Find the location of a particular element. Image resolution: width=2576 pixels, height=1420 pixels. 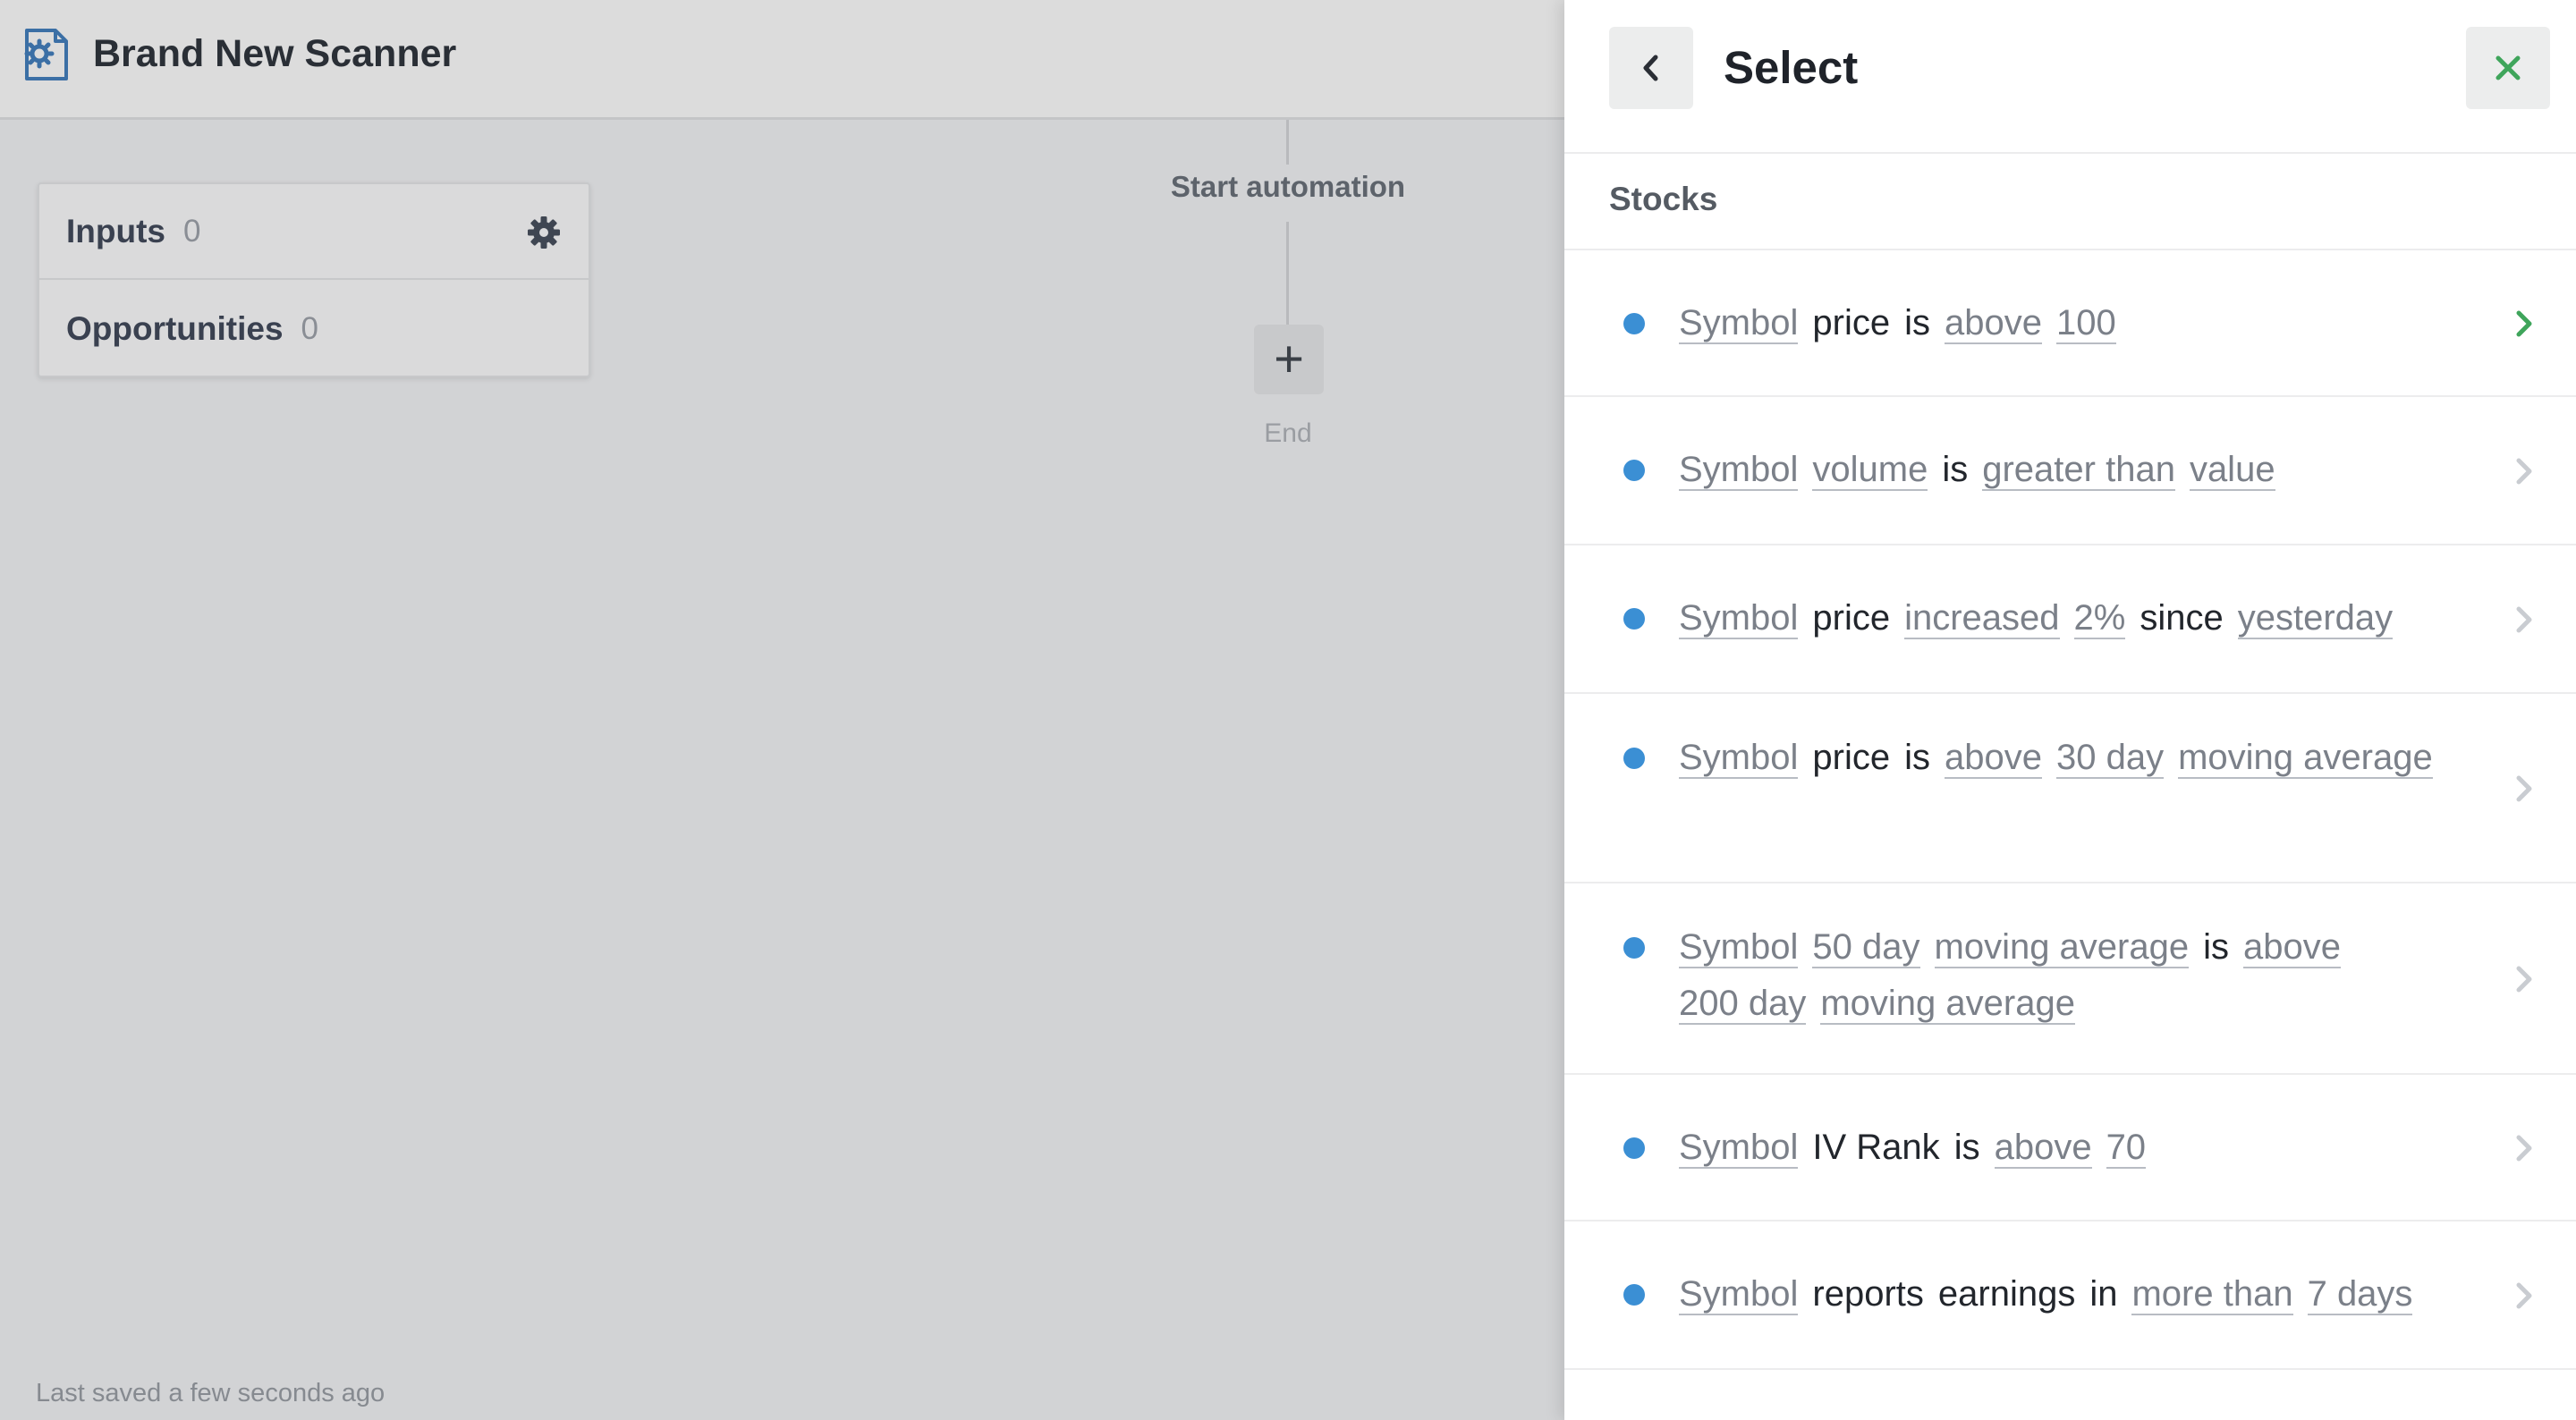

condition-token: 200 day is located at coordinates (1743, 1005).